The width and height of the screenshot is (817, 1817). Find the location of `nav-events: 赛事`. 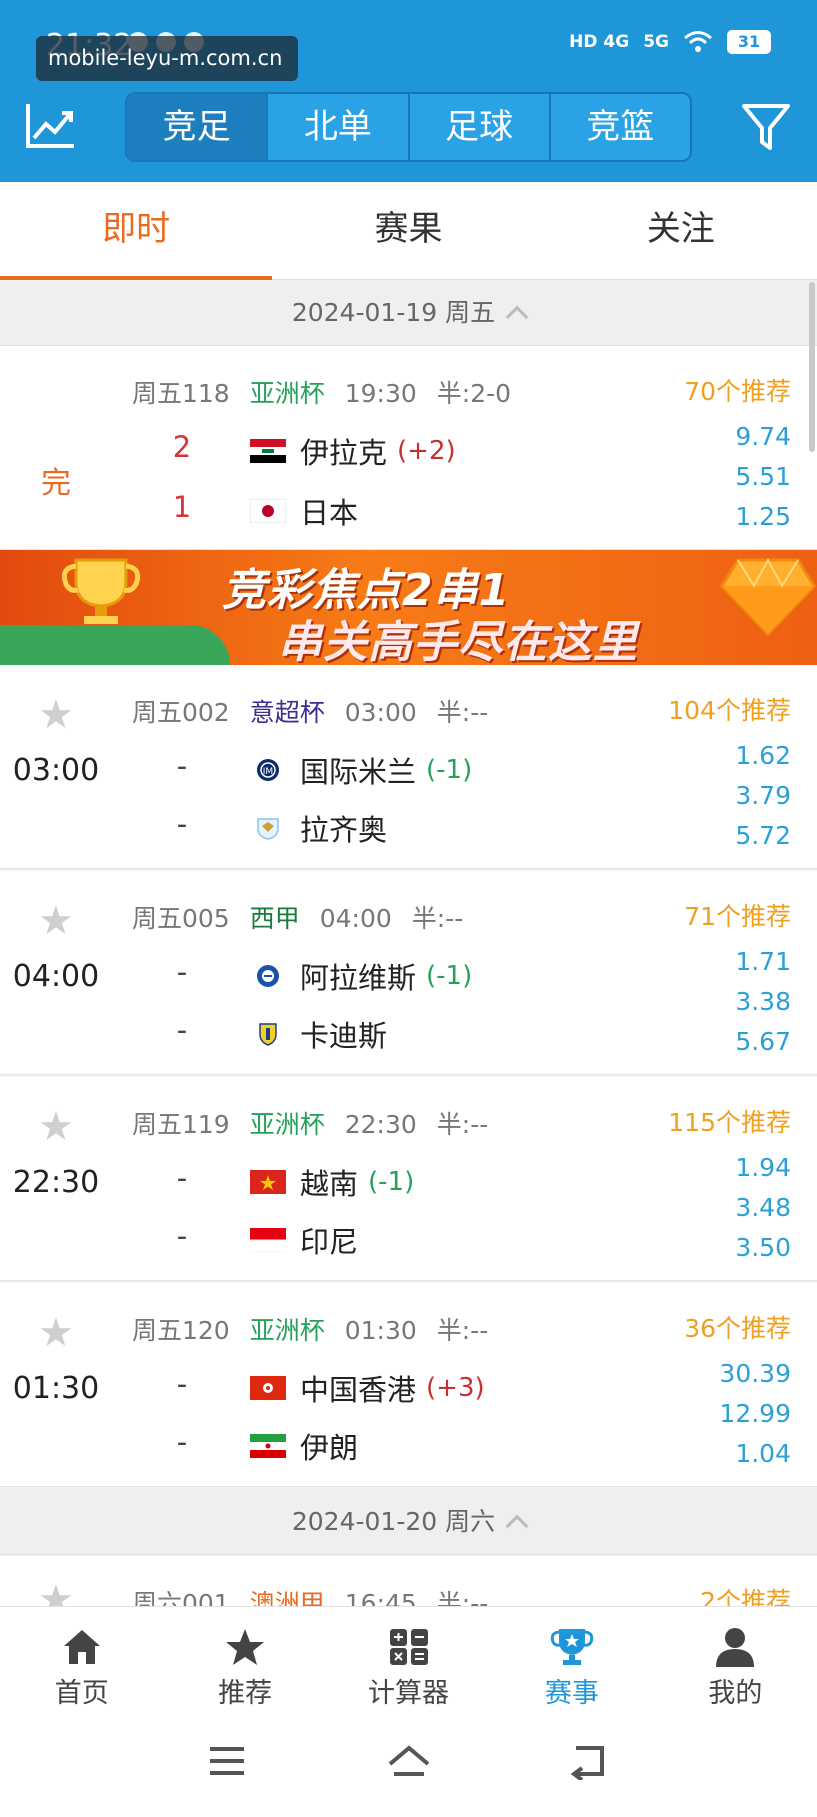

nav-events: 赛事 is located at coordinates (571, 1660).